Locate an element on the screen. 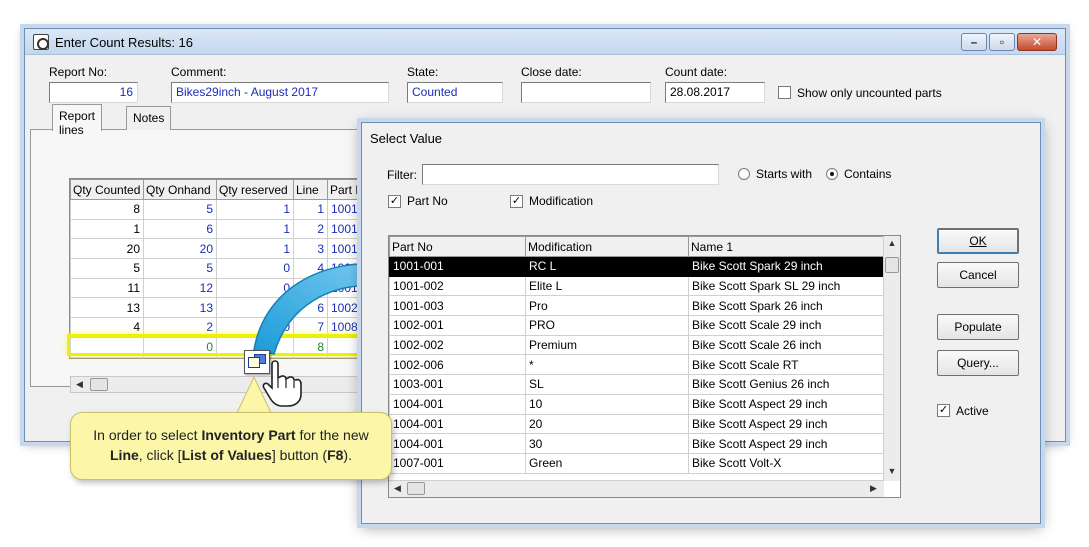 This screenshot has width=1089, height=547. close-date-field is located at coordinates (586, 92).